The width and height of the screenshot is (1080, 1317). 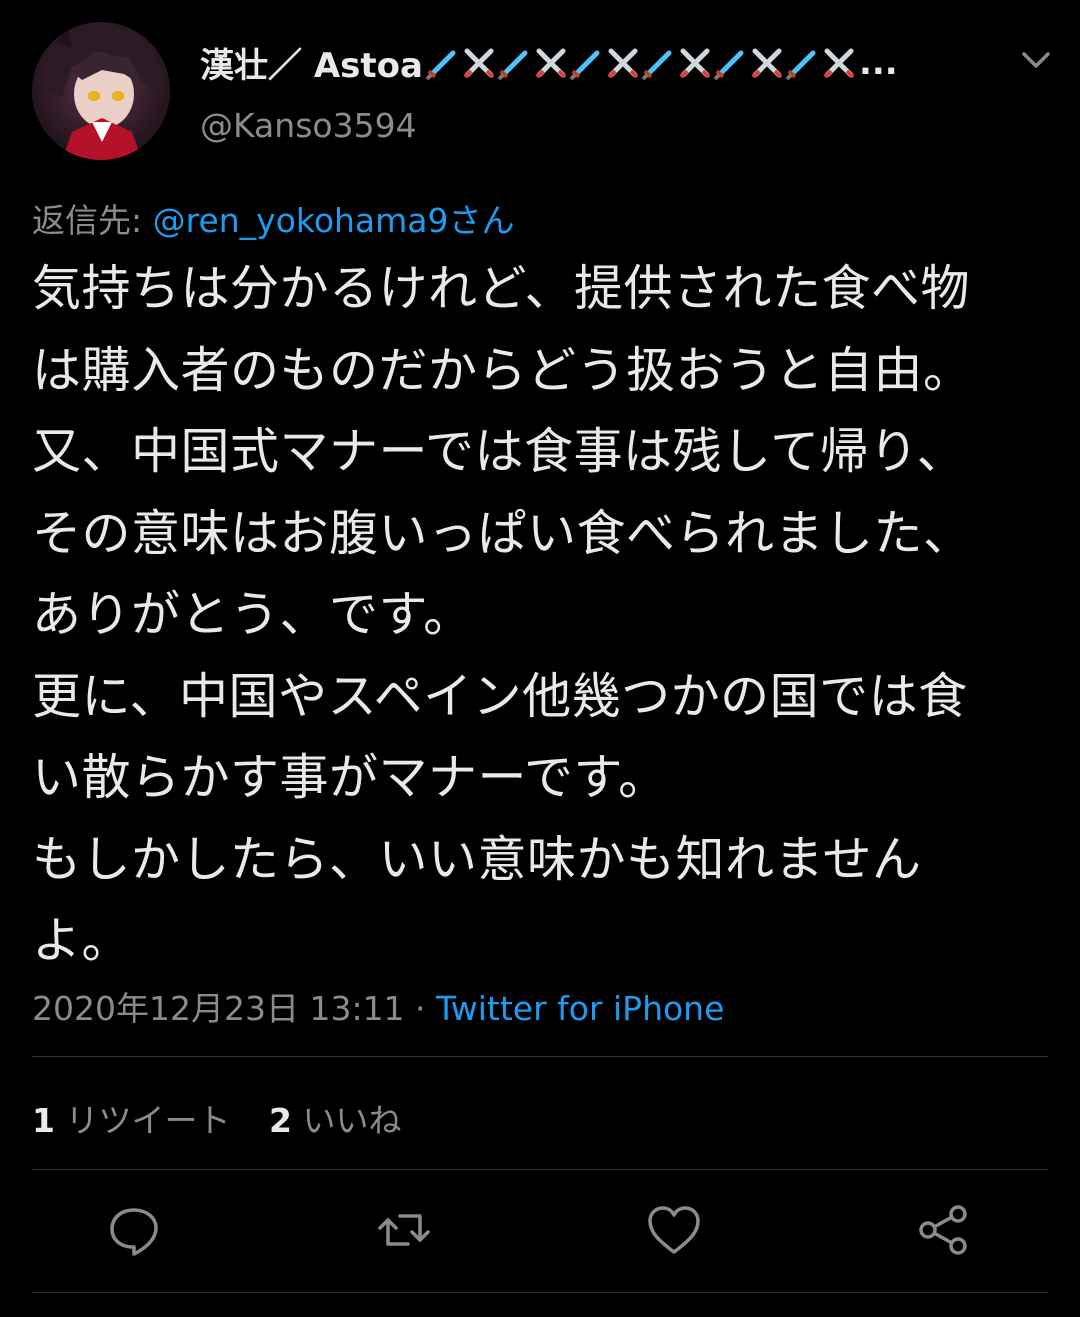 What do you see at coordinates (101, 91) in the screenshot?
I see `avatar` at bounding box center [101, 91].